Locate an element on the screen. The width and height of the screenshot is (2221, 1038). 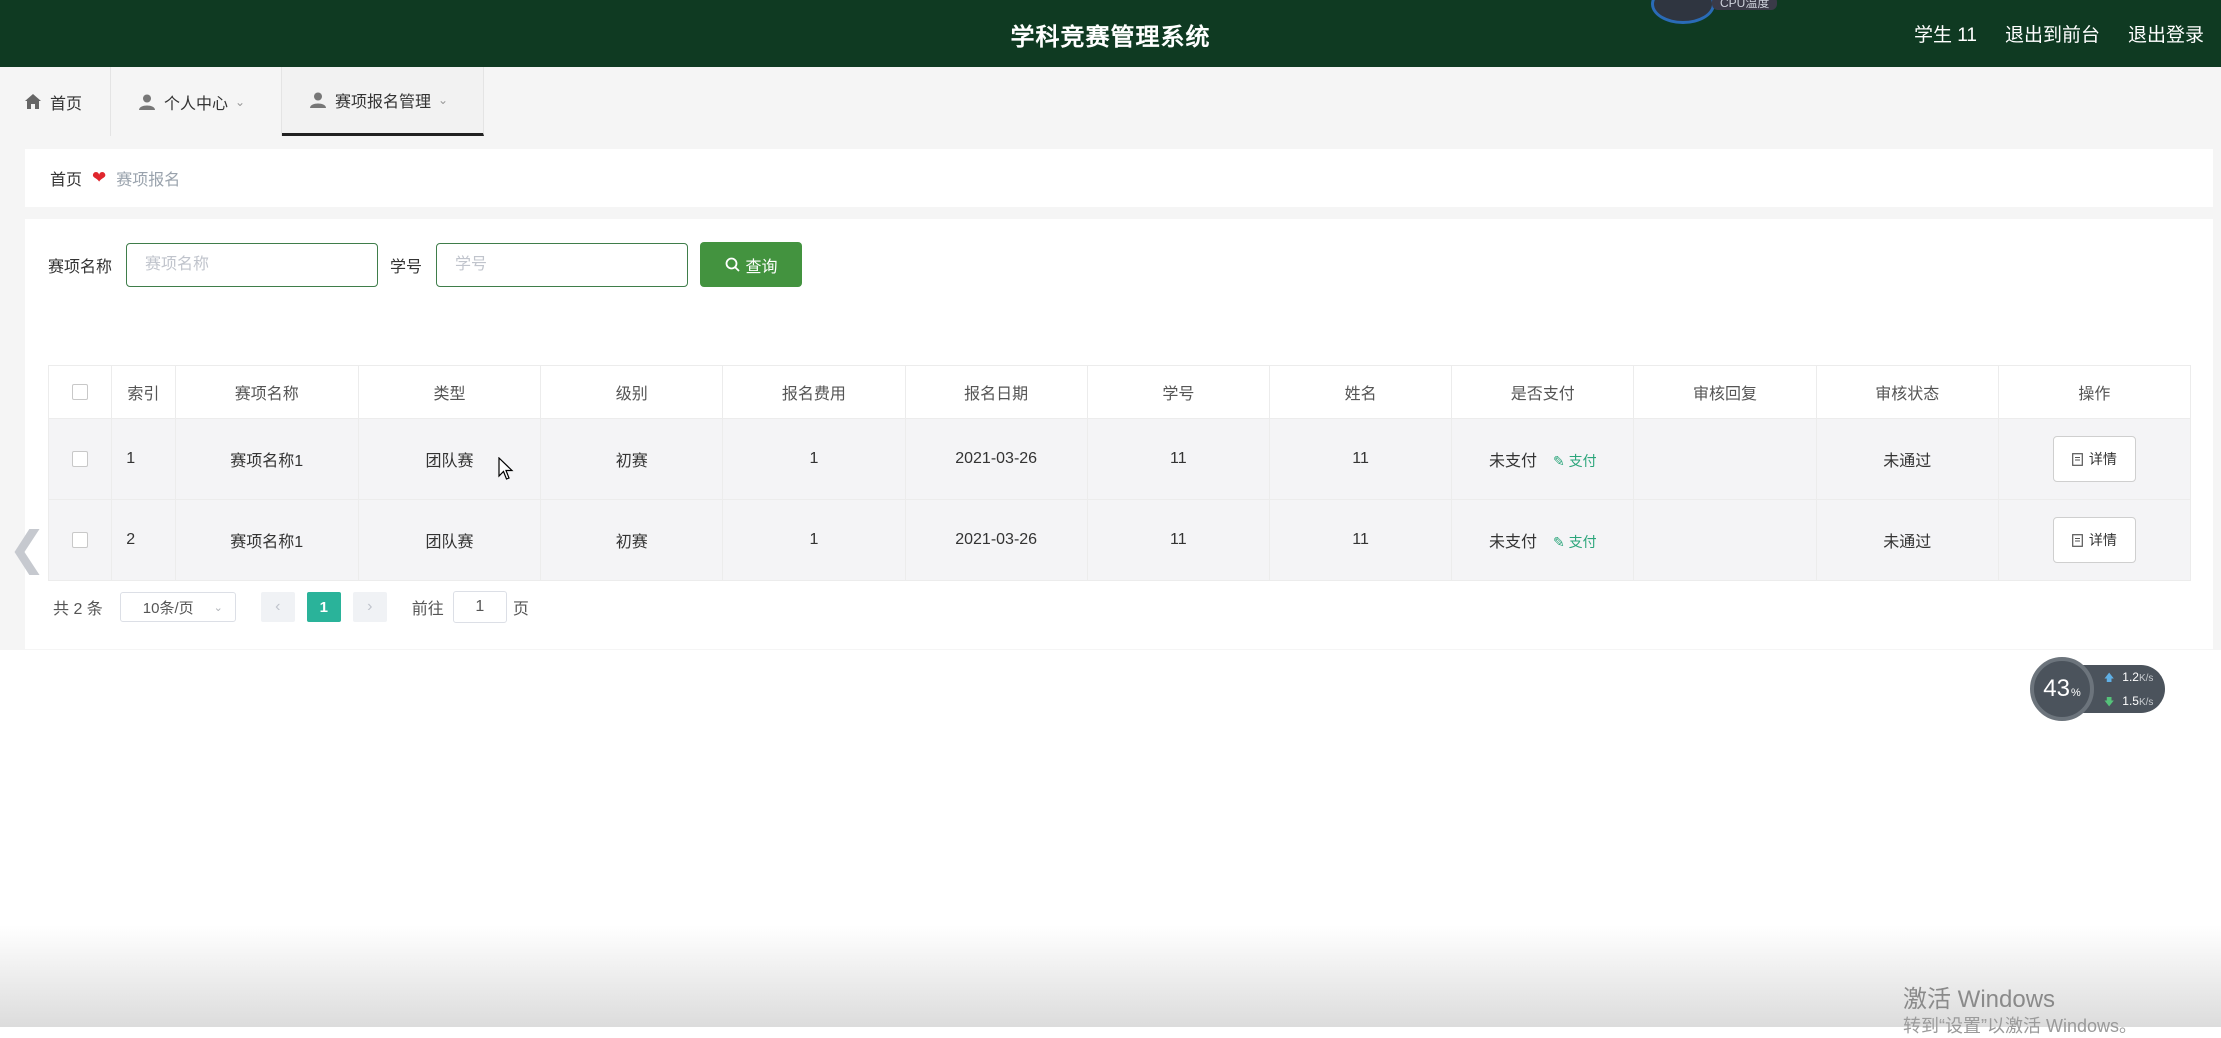
column-header: 审核状态 is located at coordinates (1907, 392).